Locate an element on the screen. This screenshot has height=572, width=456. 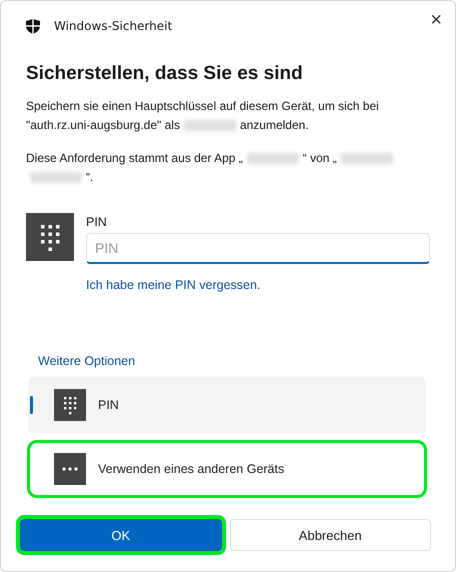
body-text: “. is located at coordinates (90, 177).